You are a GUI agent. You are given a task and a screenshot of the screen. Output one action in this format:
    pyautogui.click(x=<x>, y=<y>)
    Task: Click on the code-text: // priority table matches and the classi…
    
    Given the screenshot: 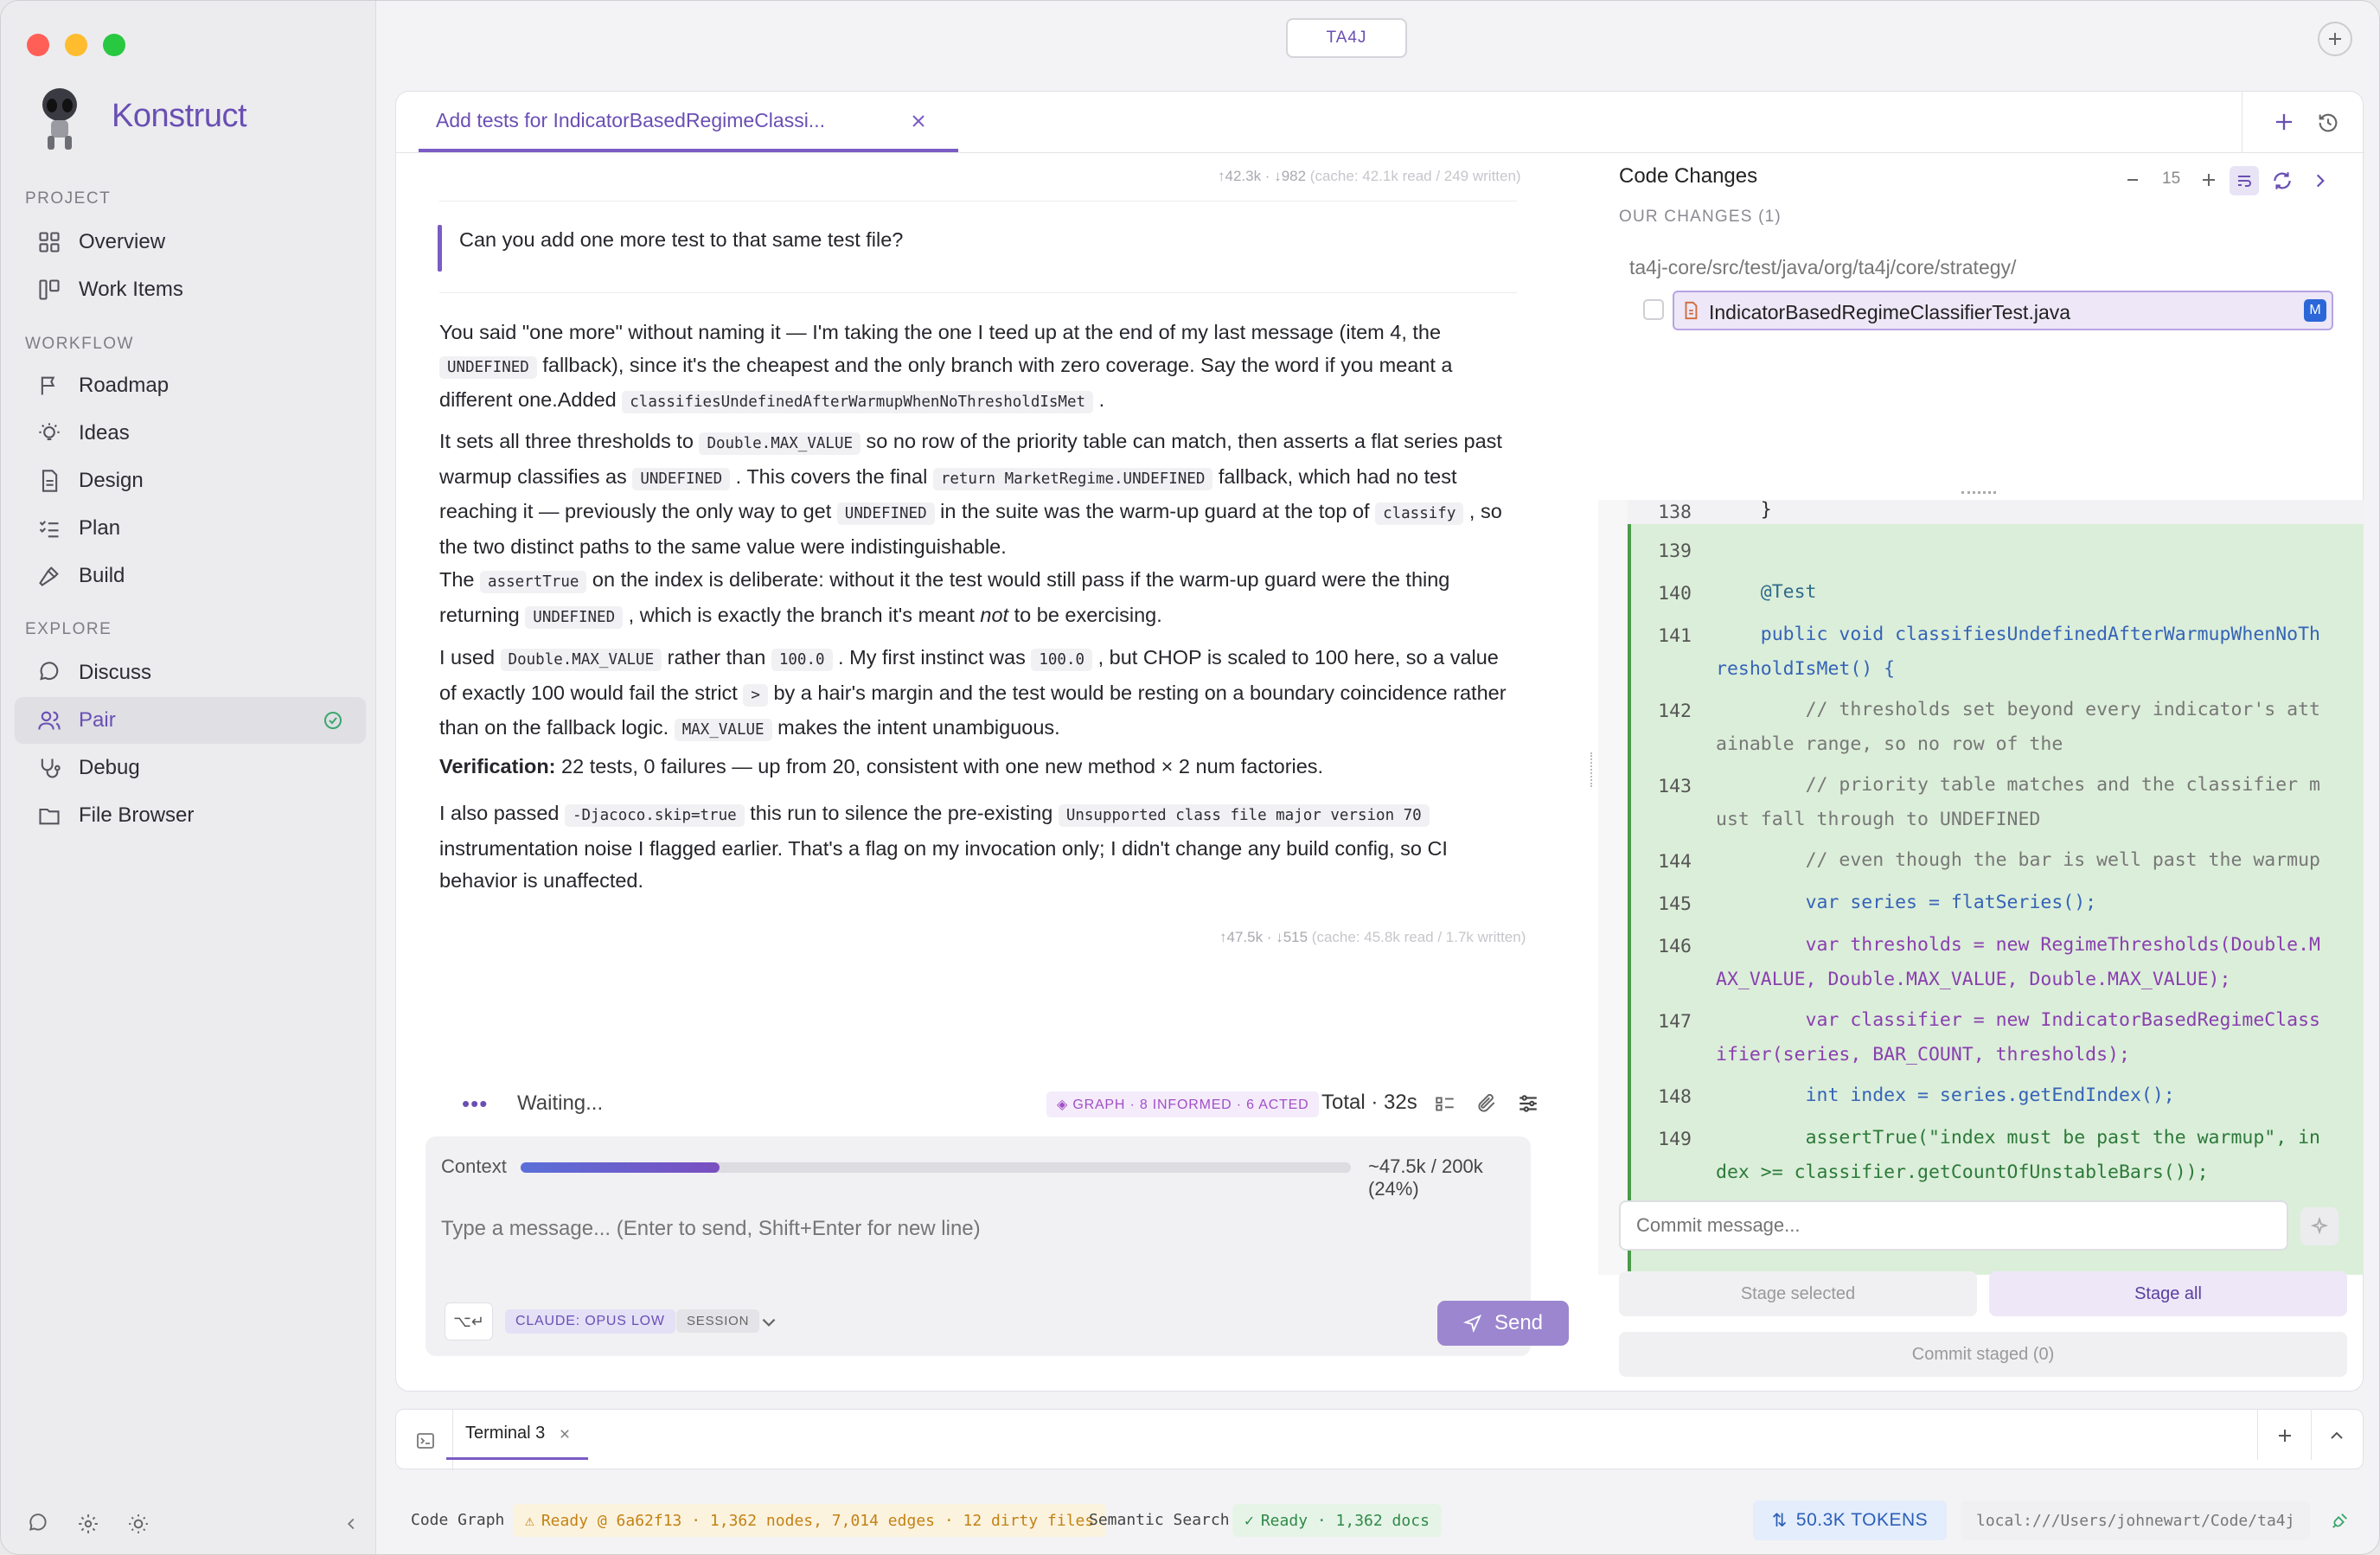 What is the action you would take?
    pyautogui.click(x=2018, y=802)
    